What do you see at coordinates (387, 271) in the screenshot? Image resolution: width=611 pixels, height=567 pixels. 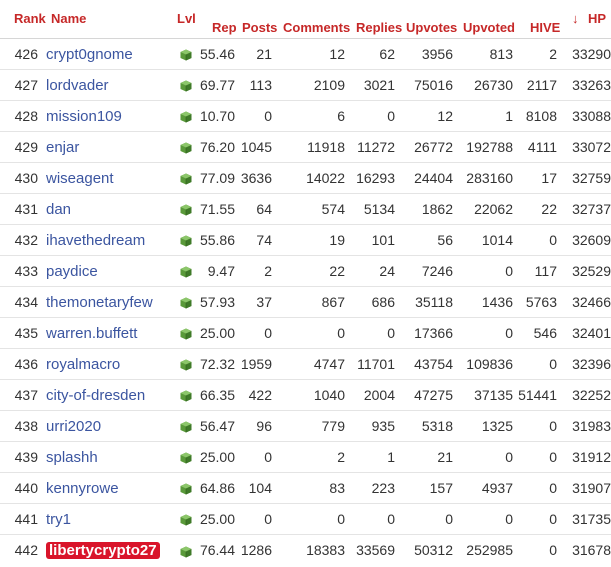 I see `replies-cell: 24` at bounding box center [387, 271].